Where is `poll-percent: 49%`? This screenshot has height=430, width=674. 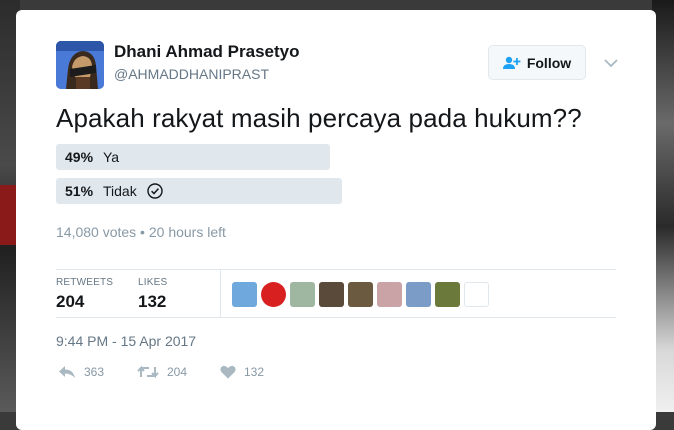
poll-percent: 49% is located at coordinates (79, 157).